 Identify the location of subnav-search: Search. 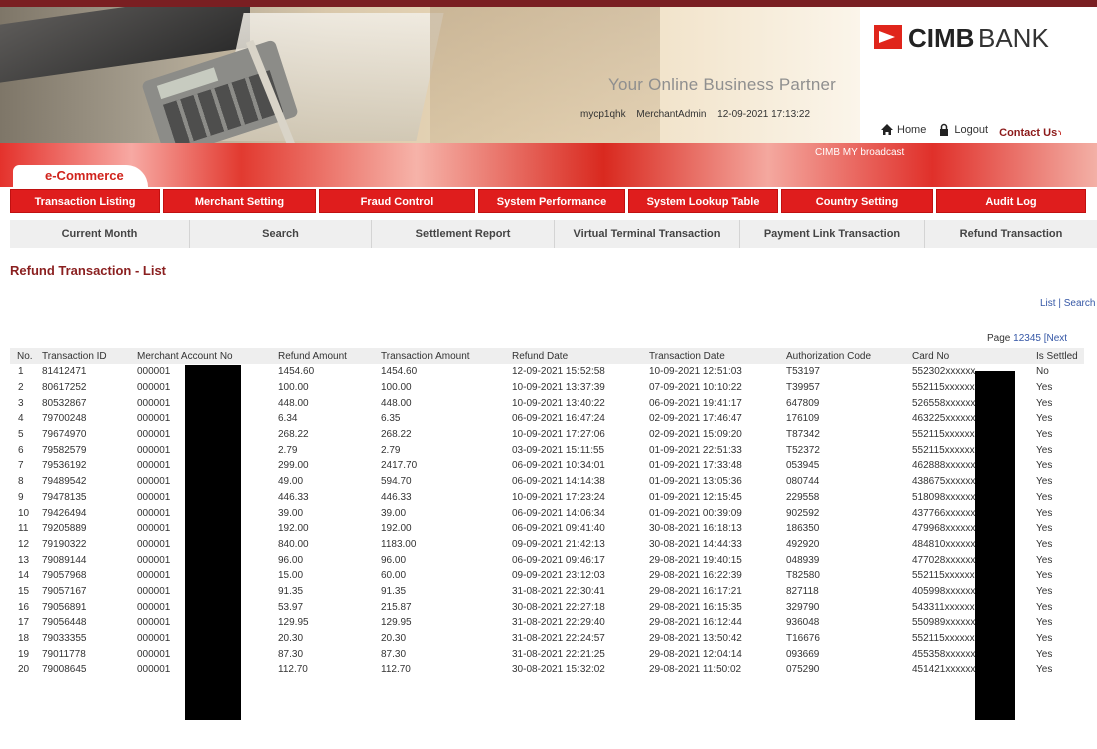
(281, 234).